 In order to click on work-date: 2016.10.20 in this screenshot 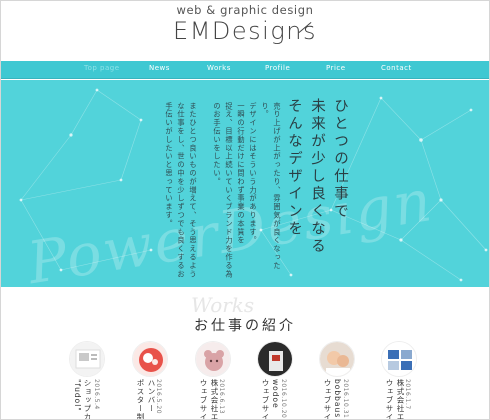, I will do `click(283, 399)`.